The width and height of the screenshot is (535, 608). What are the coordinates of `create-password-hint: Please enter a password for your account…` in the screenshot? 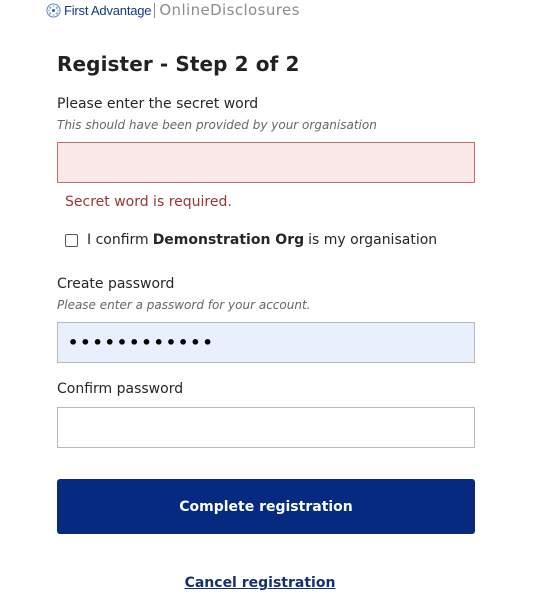 It's located at (184, 305).